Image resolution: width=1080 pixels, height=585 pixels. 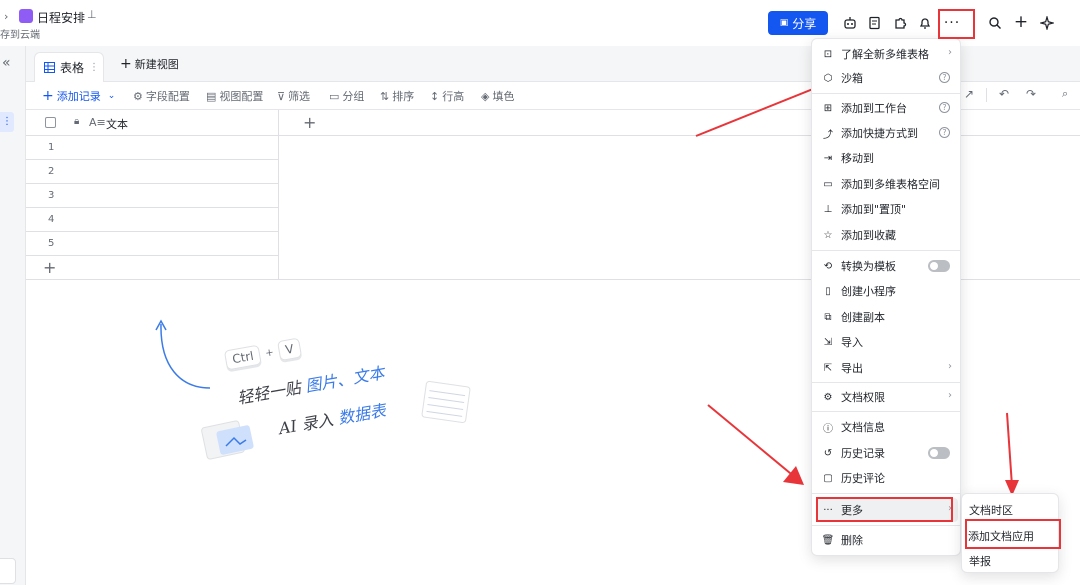 What do you see at coordinates (887, 397) in the screenshot?
I see `menu-item-permissions: ⚙ 文档权限 ›` at bounding box center [887, 397].